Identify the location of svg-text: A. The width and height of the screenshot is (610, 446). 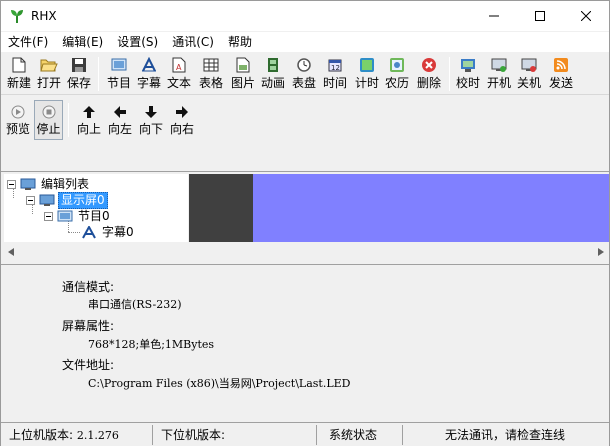
(179, 67).